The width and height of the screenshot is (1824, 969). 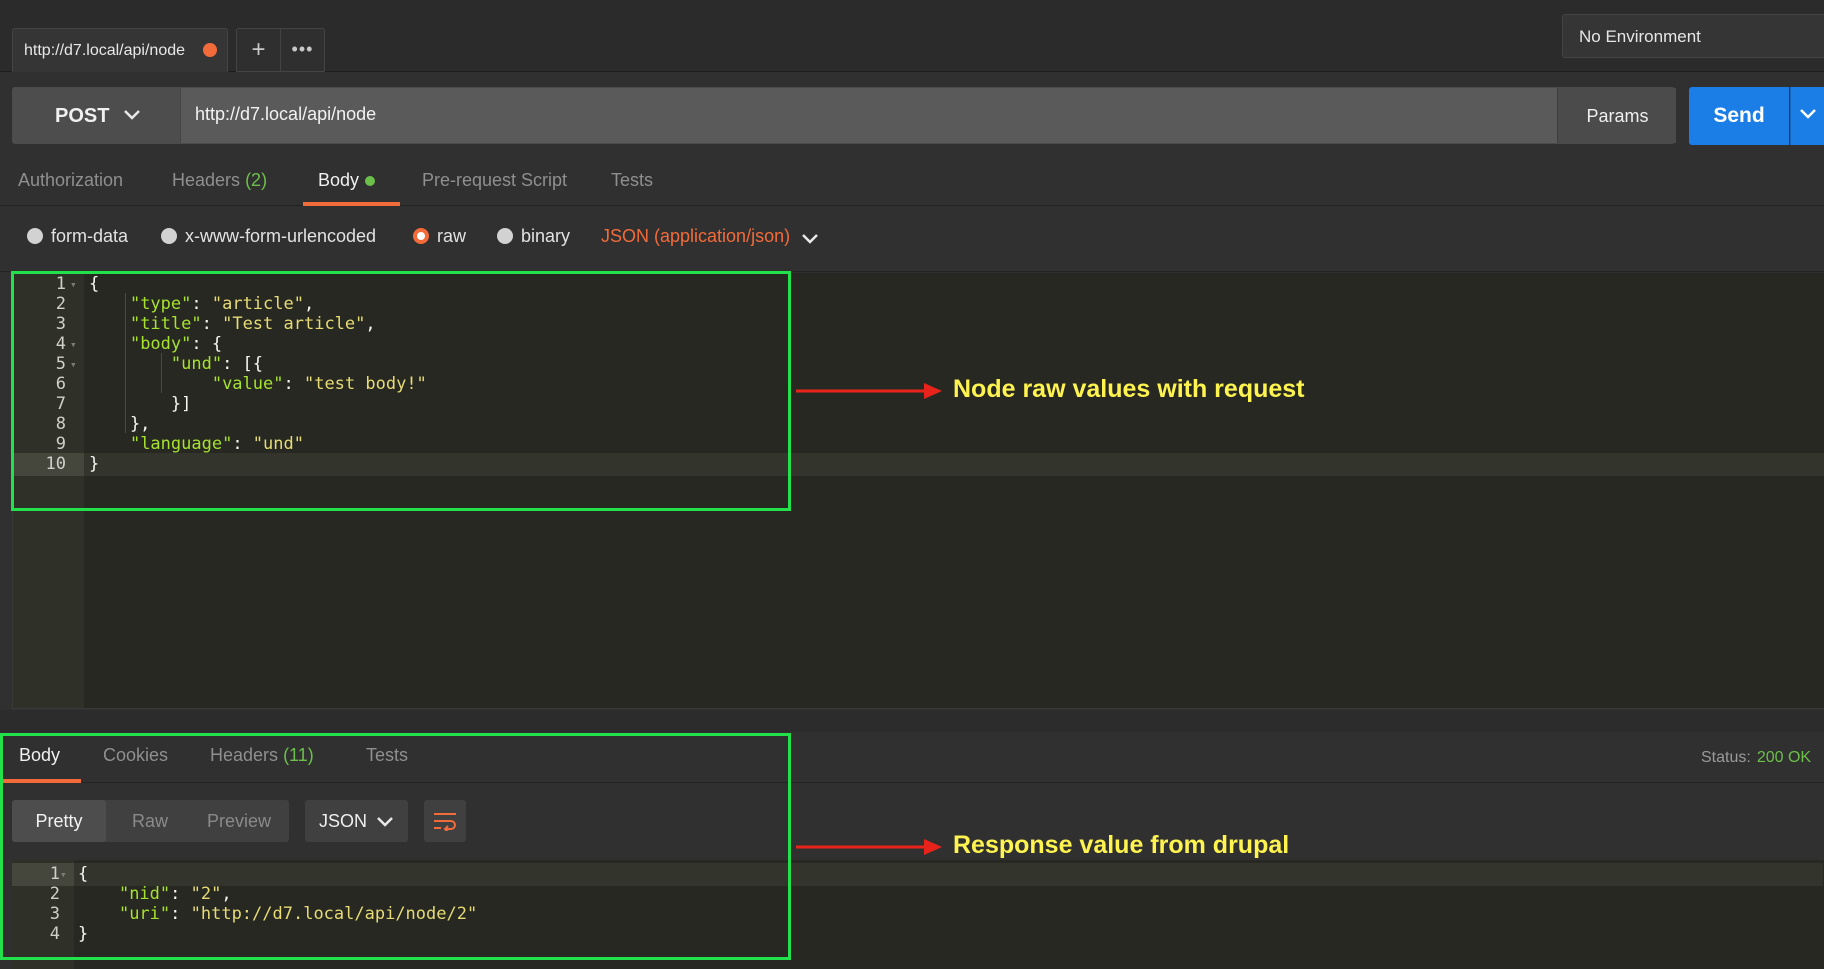 What do you see at coordinates (632, 180) in the screenshot?
I see `tab-tests: Tests` at bounding box center [632, 180].